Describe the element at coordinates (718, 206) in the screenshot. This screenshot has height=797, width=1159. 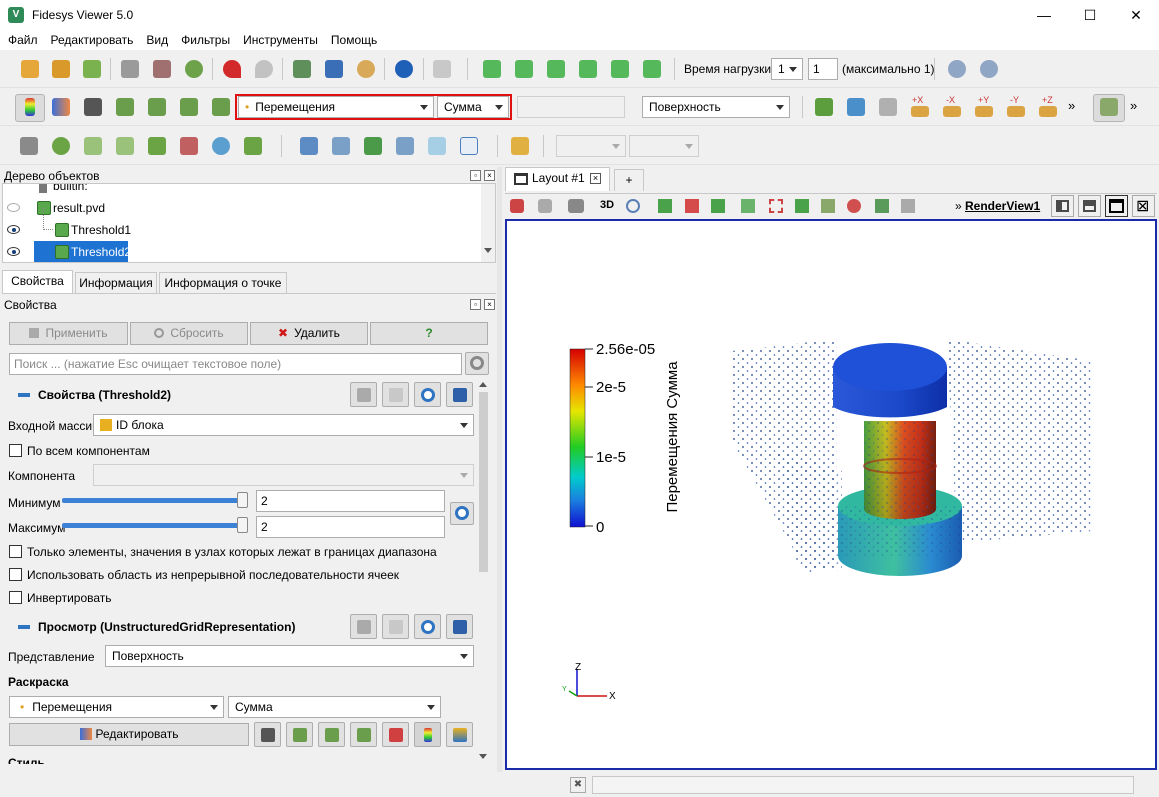
I see `select-frustum-icon` at that location.